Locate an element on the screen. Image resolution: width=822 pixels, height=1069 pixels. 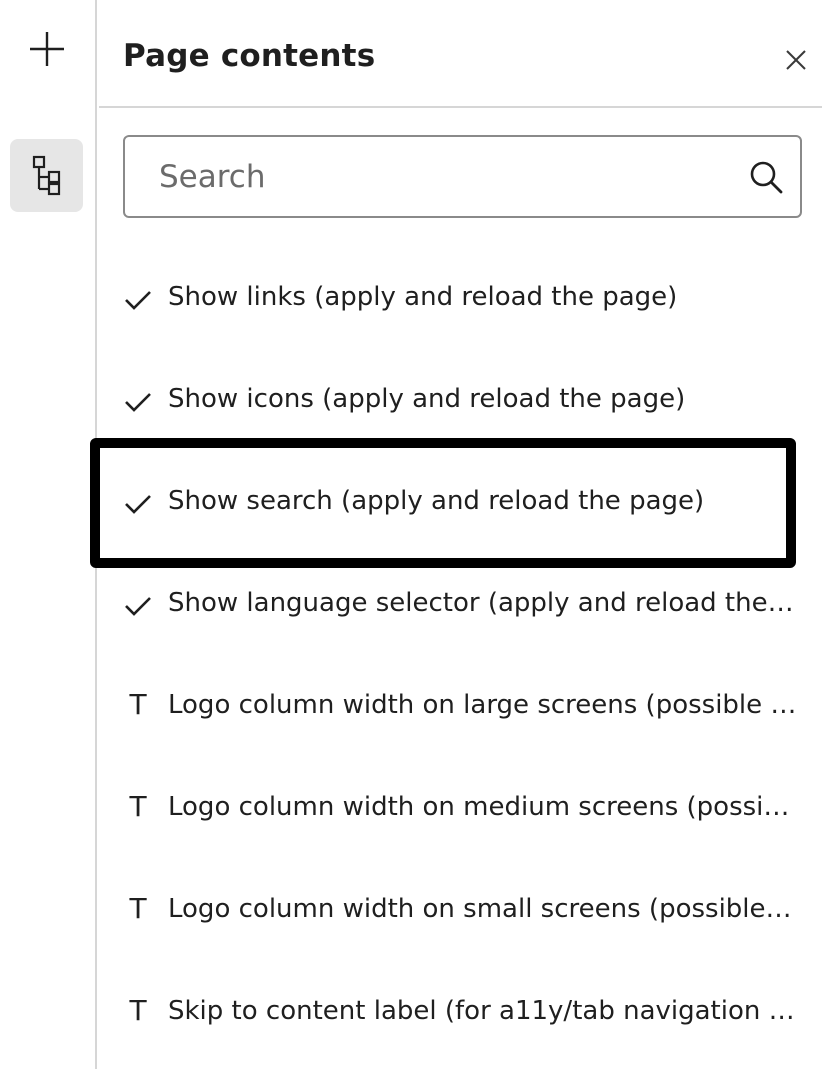
list-item: Show links (apply and reload the page) is located at coordinates (460, 300).